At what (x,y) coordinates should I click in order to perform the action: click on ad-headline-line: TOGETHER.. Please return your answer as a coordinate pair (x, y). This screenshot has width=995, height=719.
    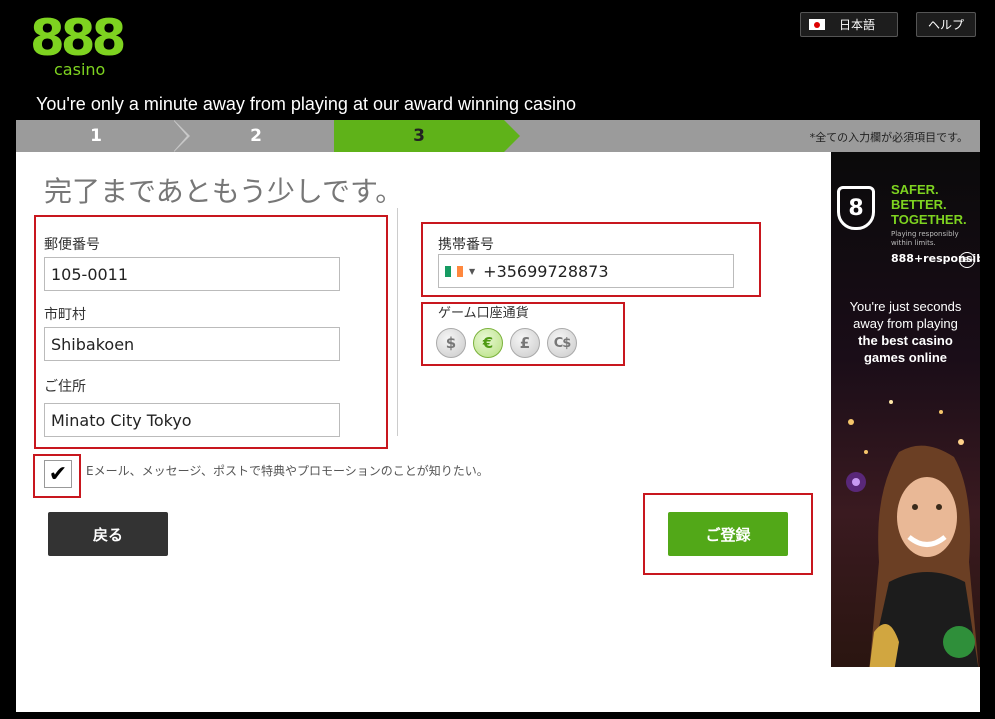
    Looking at the image, I should click on (929, 219).